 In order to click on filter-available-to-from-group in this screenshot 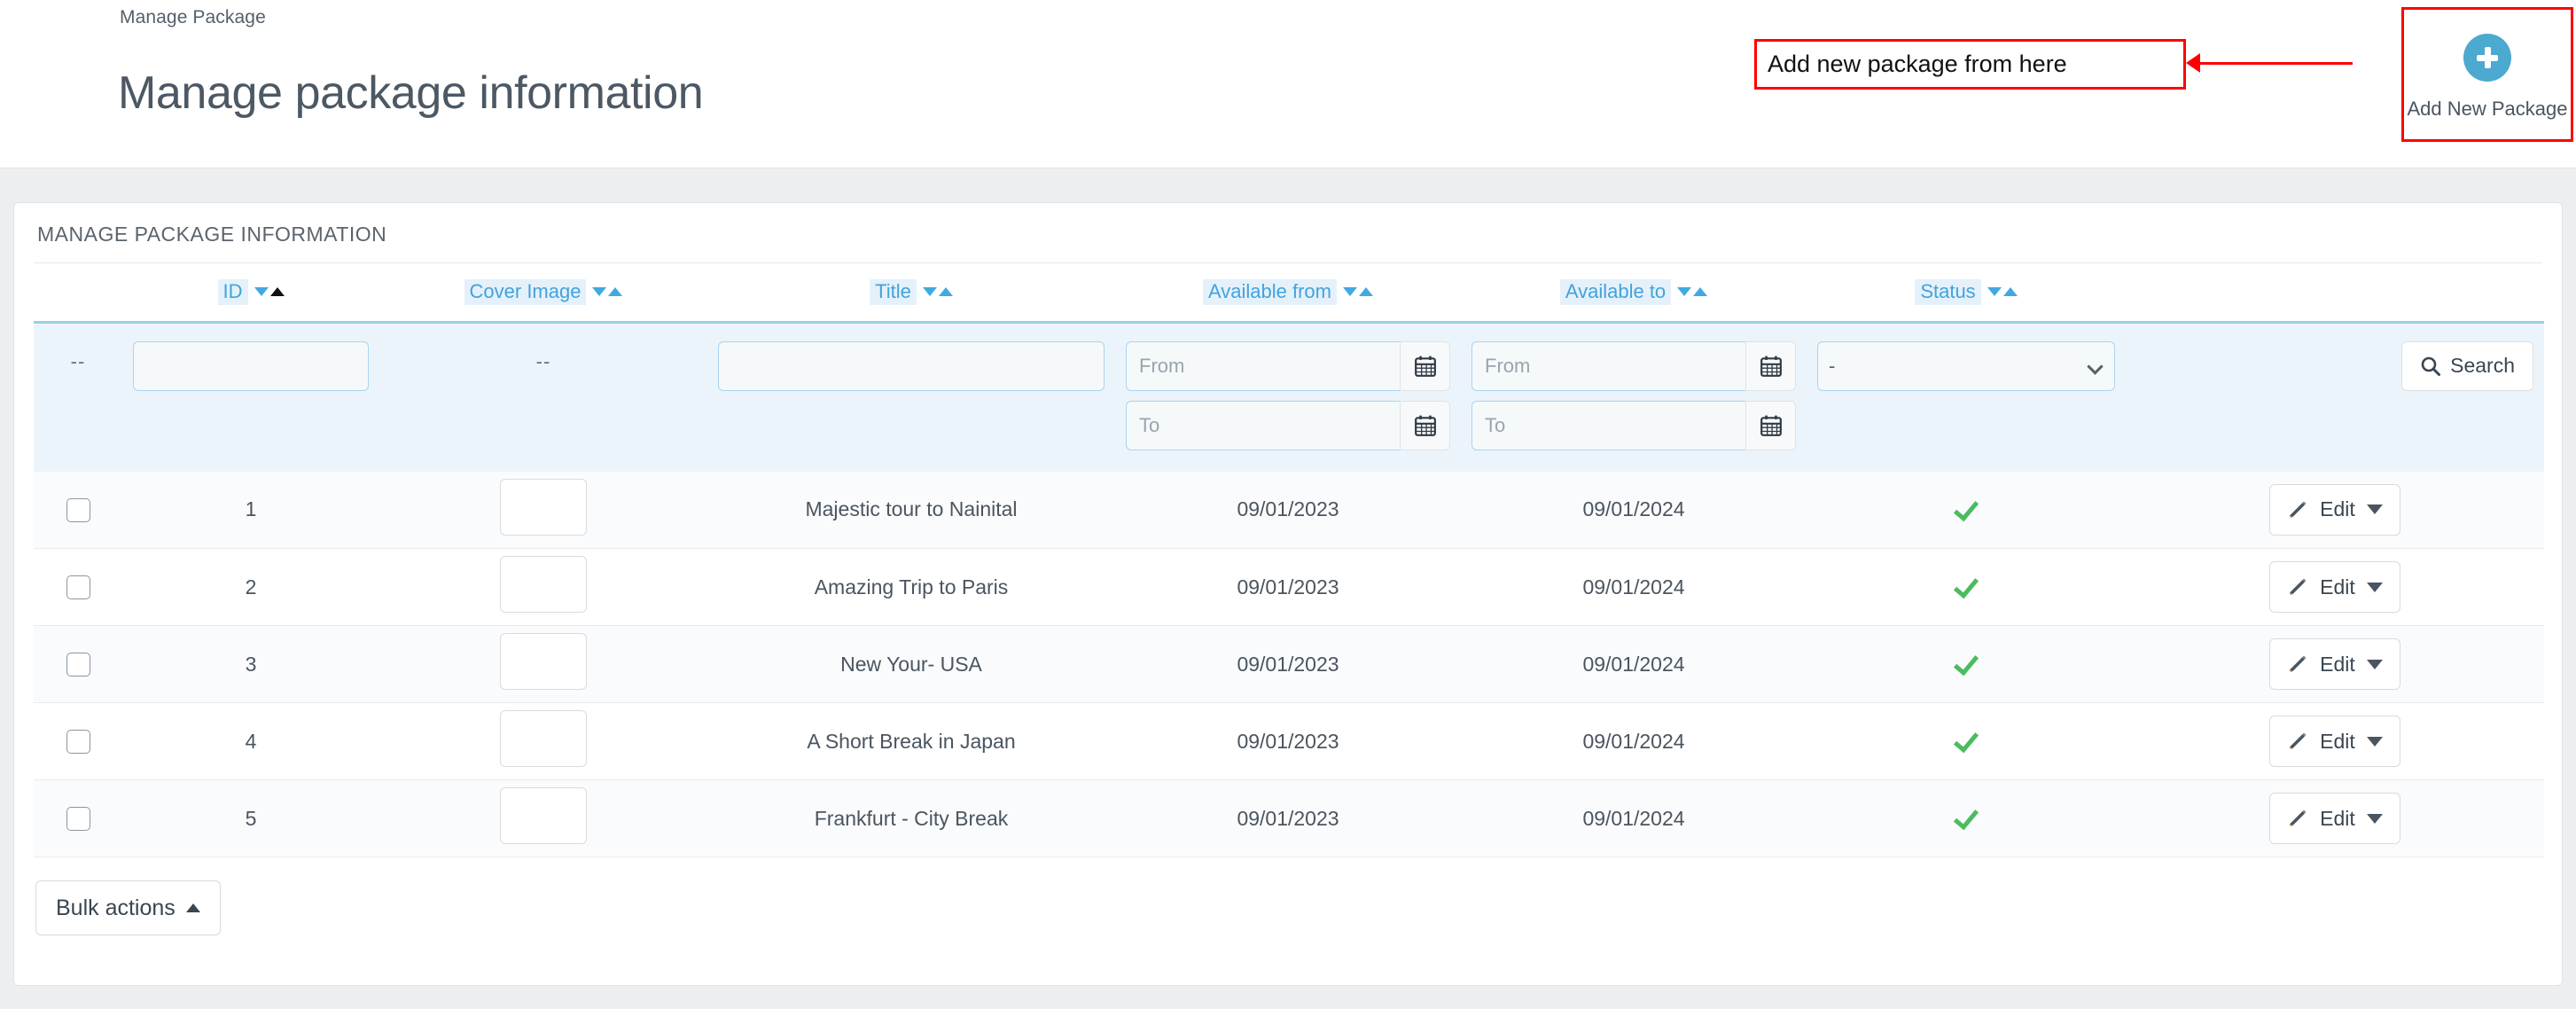, I will do `click(1633, 365)`.